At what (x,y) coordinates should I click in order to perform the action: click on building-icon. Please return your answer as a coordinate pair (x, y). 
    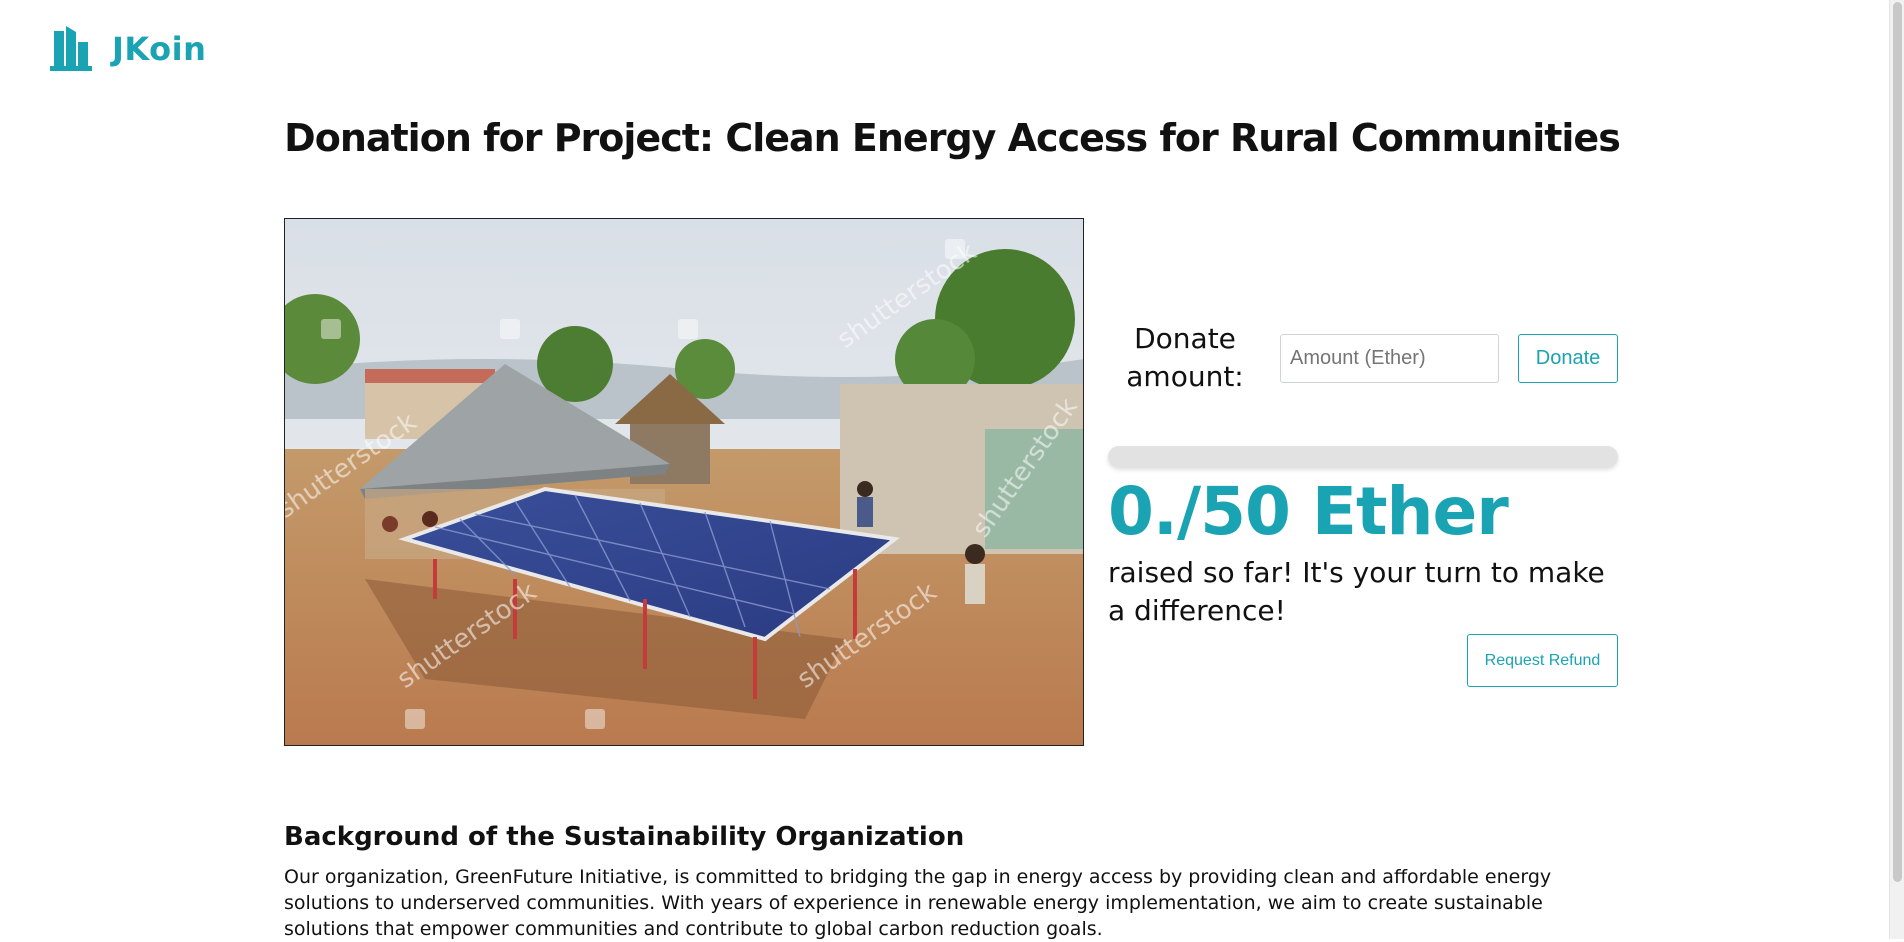
    Looking at the image, I should click on (71, 48).